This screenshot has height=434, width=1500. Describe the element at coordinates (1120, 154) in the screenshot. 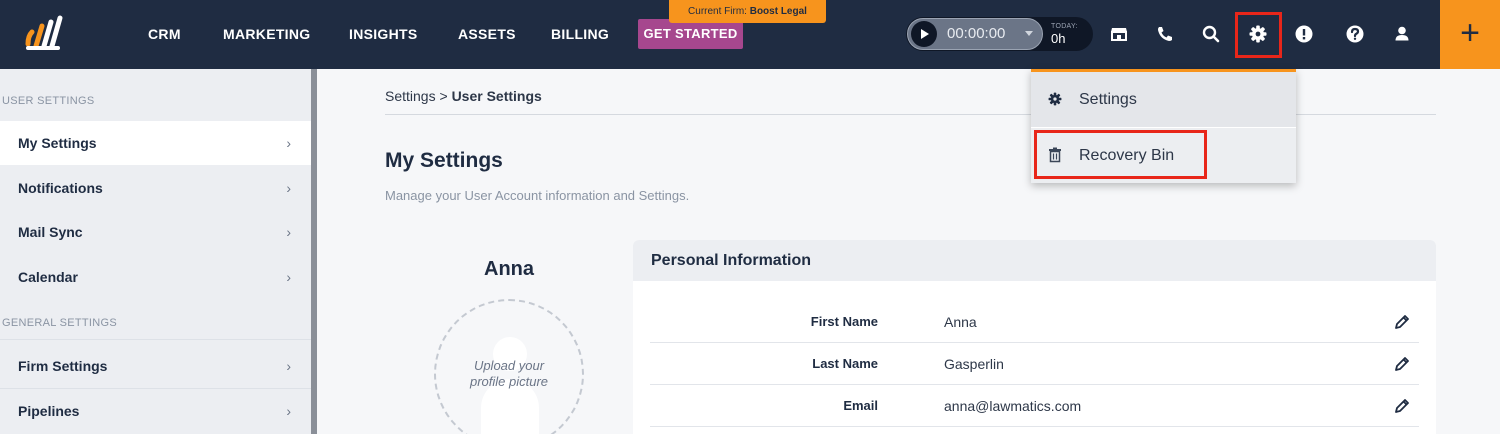

I see `recovery-bin-highlight-box` at that location.